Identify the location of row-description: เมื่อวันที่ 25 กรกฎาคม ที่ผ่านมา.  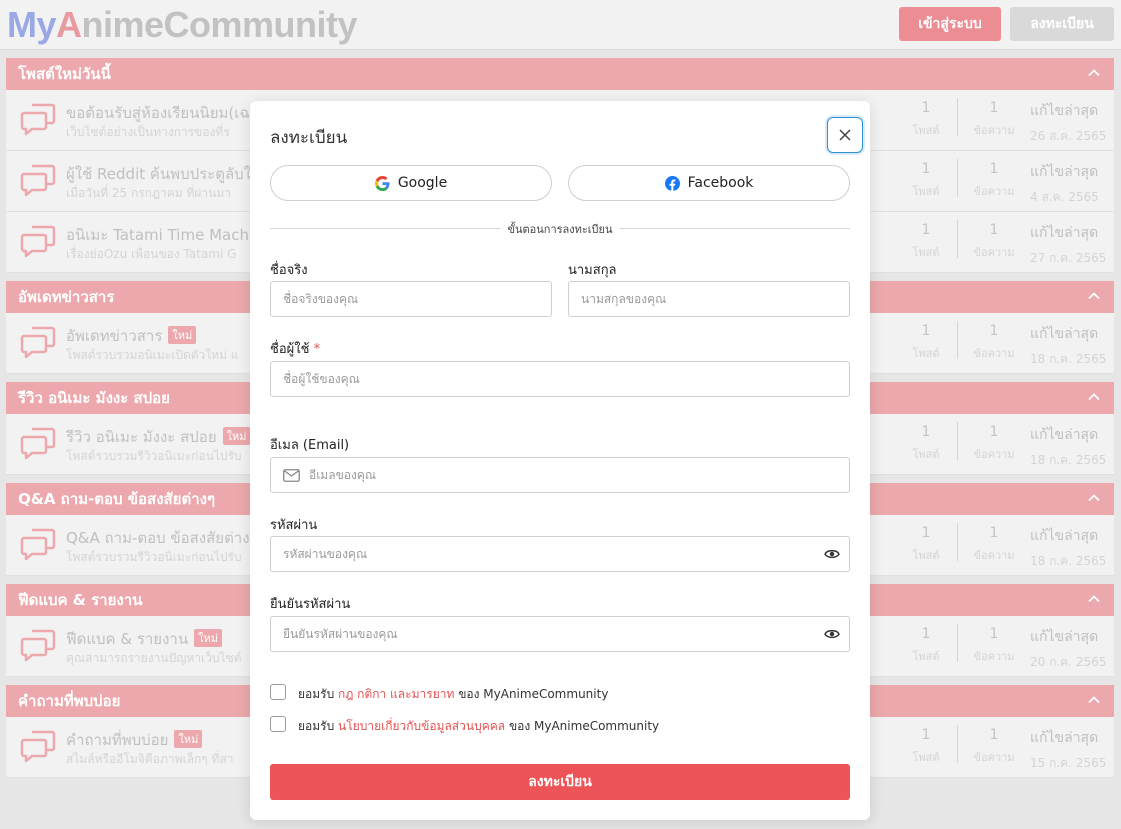
(149, 193).